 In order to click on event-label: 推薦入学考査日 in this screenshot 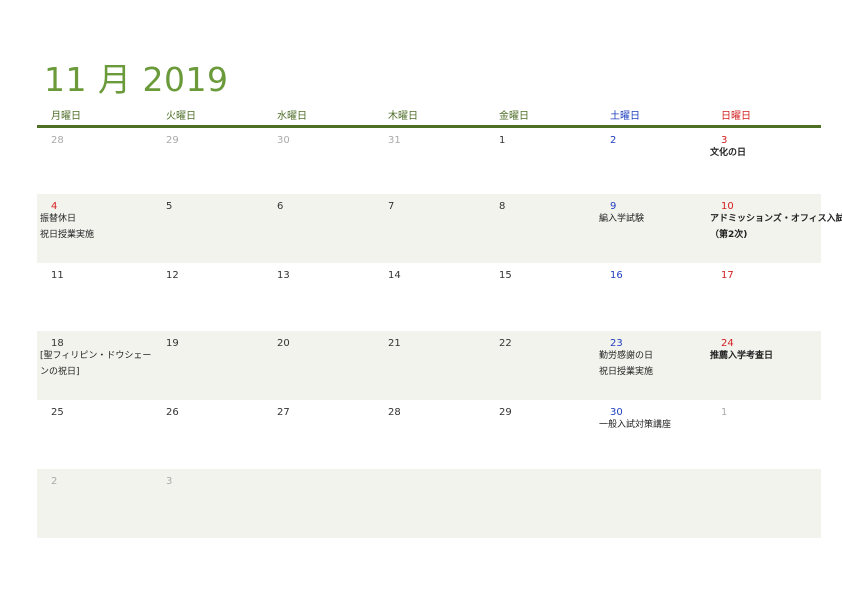, I will do `click(742, 356)`.